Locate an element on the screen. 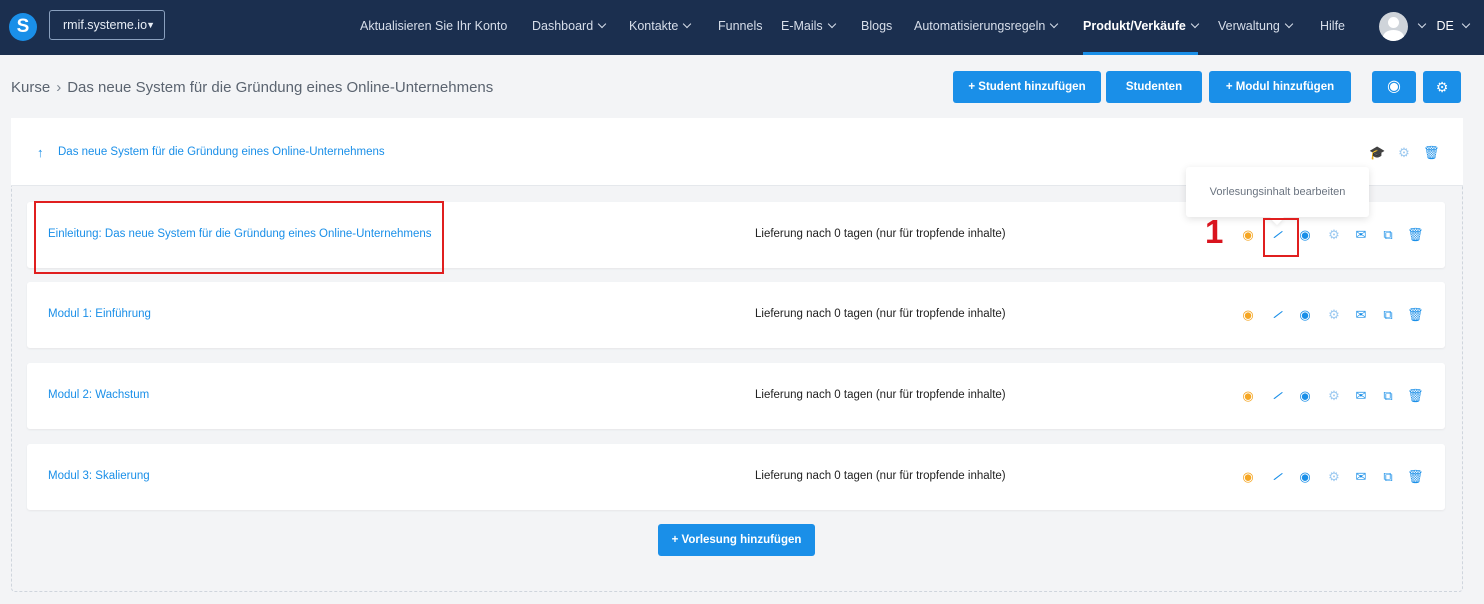 Image resolution: width=1484 pixels, height=604 pixels. chevron-right-icon: › is located at coordinates (59, 87).